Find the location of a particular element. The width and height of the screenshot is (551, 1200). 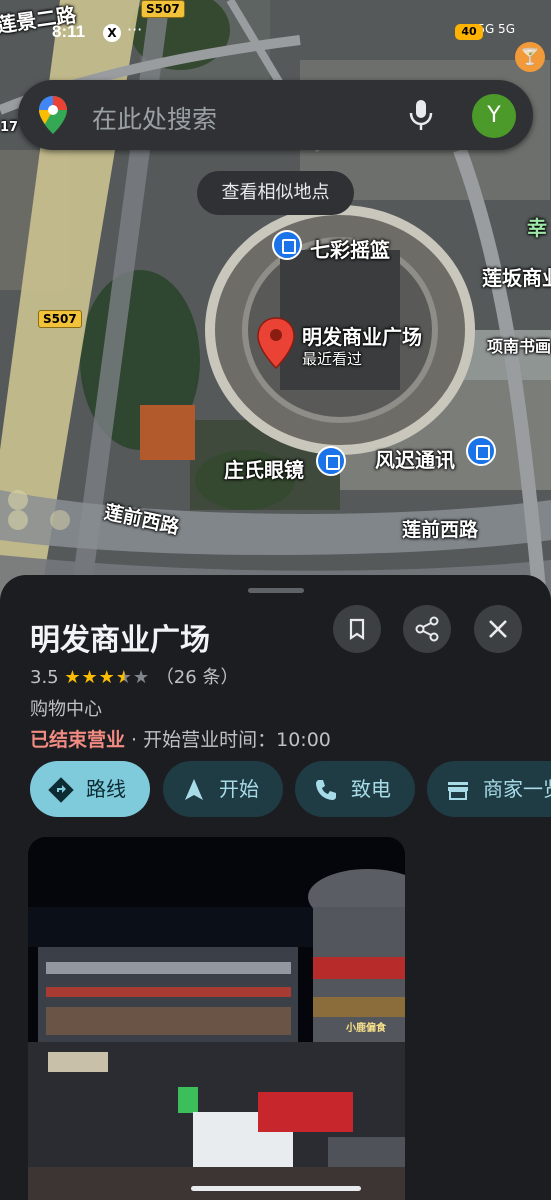

road-sign-s507-top: S507 is located at coordinates (163, 9).